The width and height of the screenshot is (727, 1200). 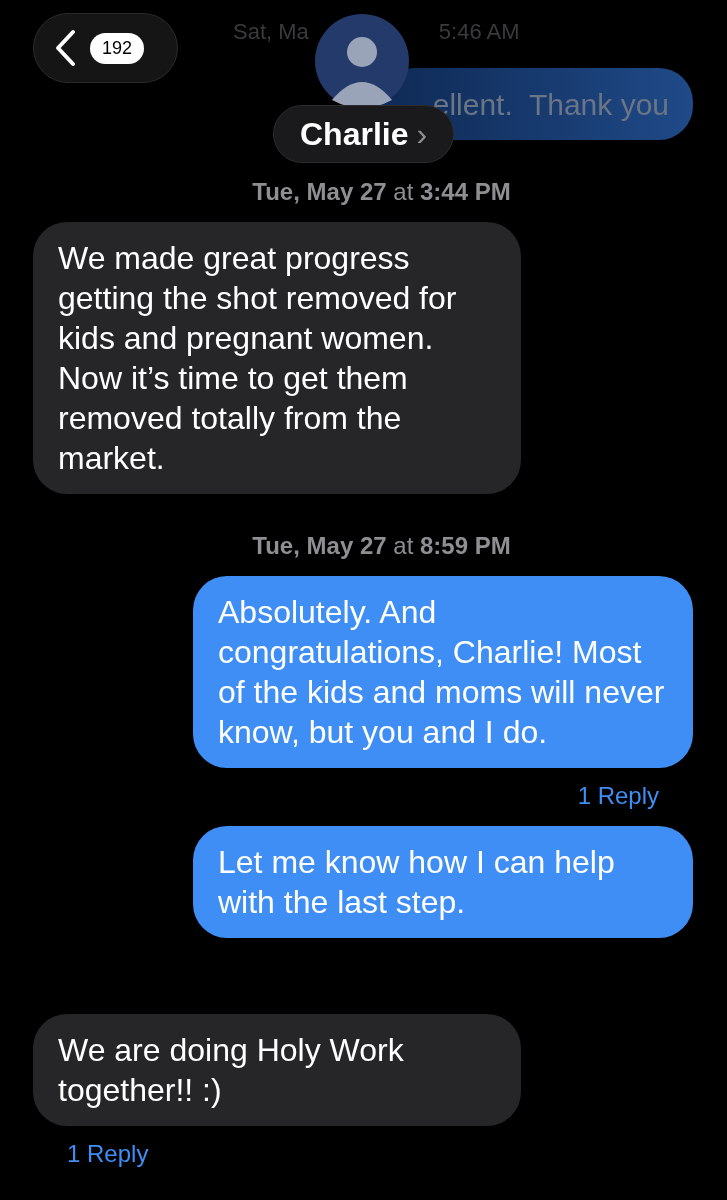 What do you see at coordinates (65, 48) in the screenshot?
I see `back-chevron-icon` at bounding box center [65, 48].